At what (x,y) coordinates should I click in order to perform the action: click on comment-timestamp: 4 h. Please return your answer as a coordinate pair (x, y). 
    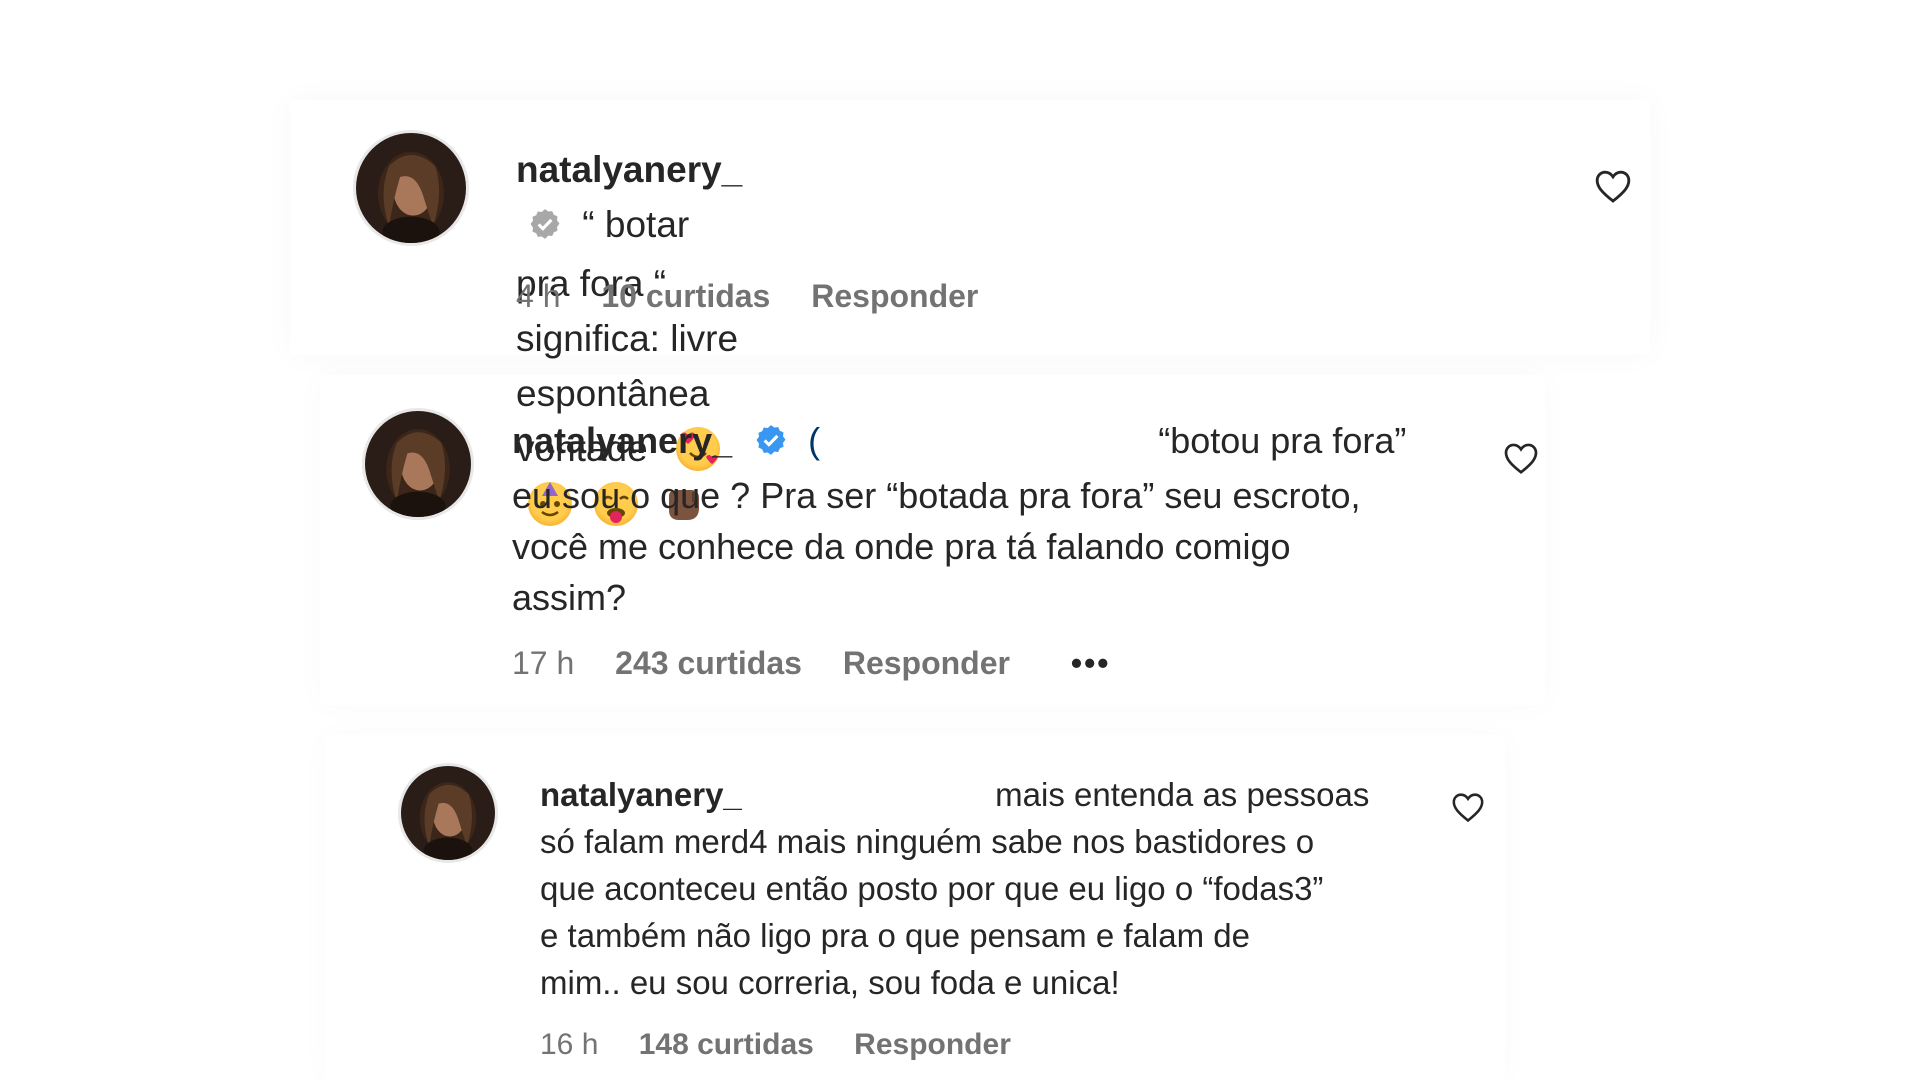
    Looking at the image, I should click on (538, 296).